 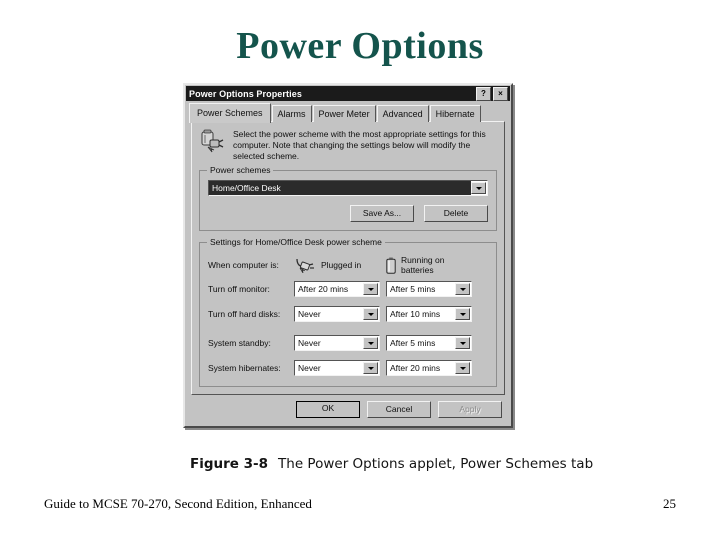 What do you see at coordinates (669, 503) in the screenshot?
I see `page-number: 25` at bounding box center [669, 503].